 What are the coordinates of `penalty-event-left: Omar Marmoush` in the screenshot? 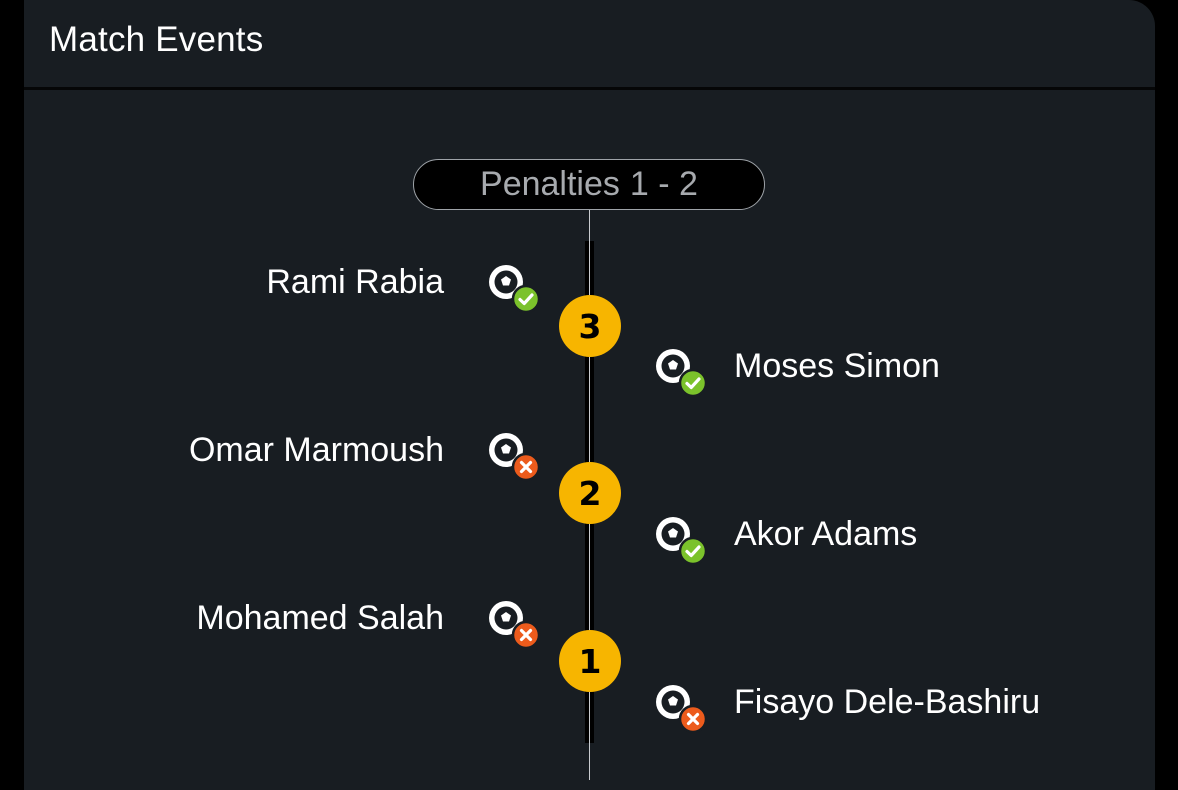 It's located at (294, 461).